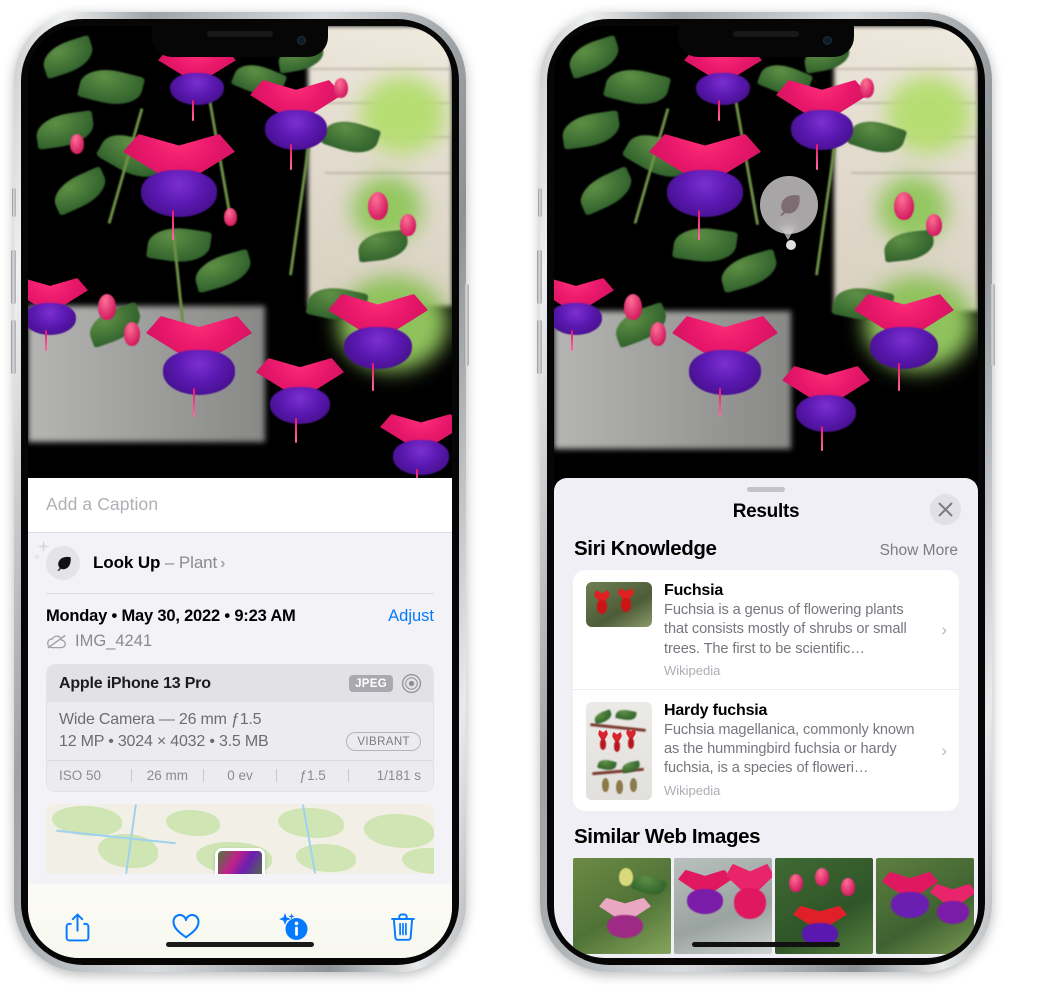  I want to click on sparkle-small-icon, so click(37, 557).